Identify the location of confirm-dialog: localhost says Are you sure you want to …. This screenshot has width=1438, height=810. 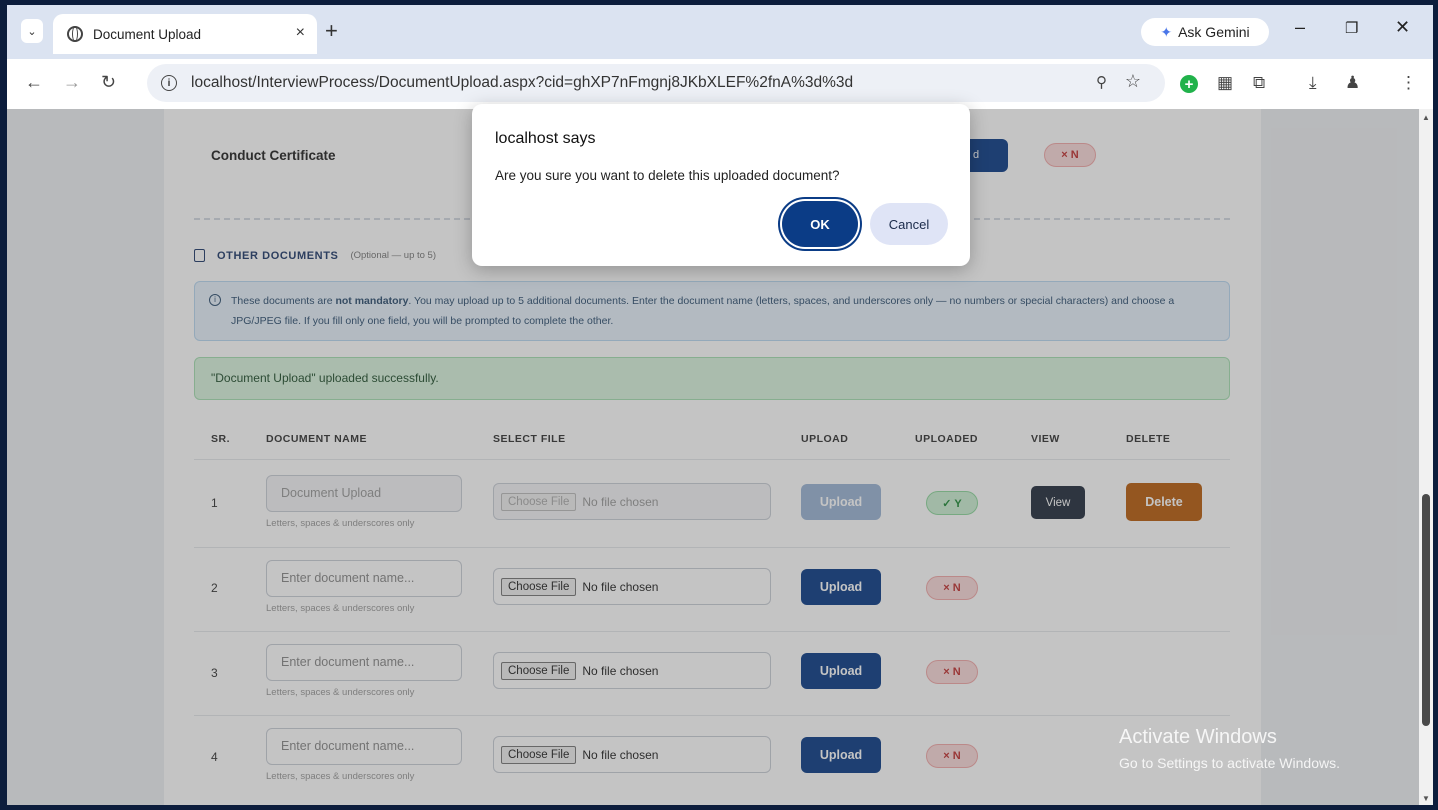
(721, 185).